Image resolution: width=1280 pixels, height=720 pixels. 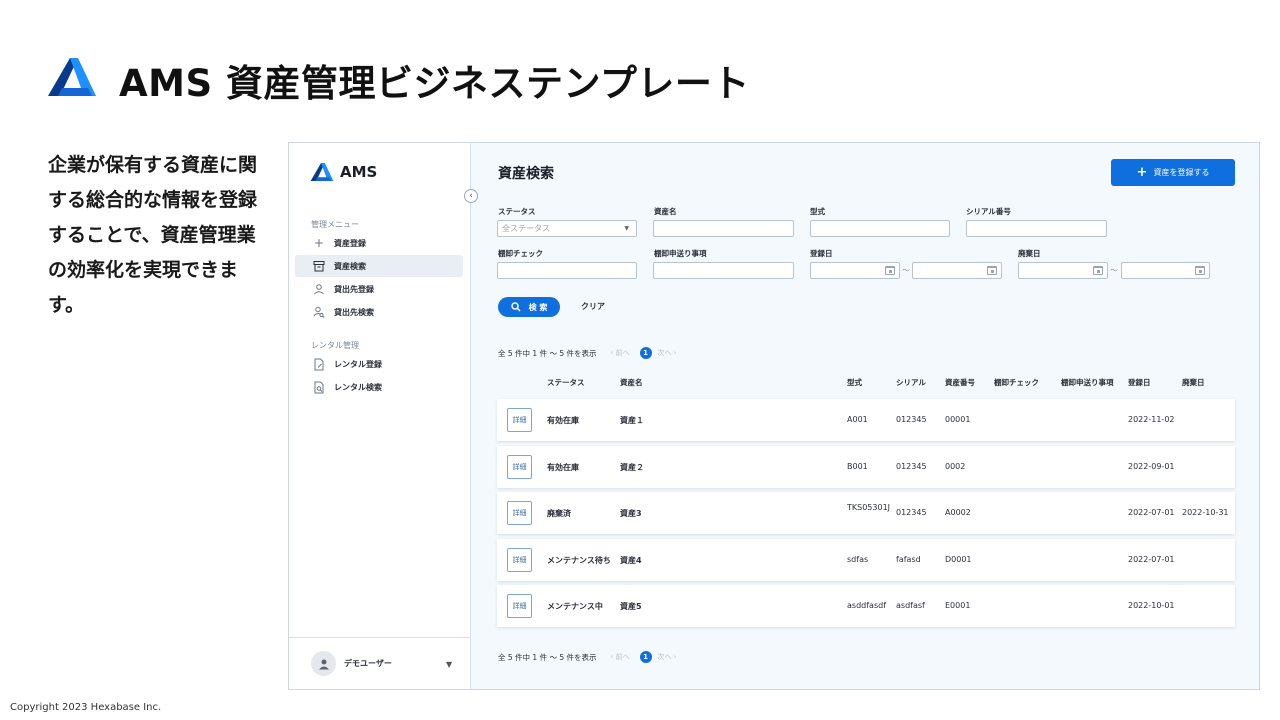 What do you see at coordinates (631, 560) in the screenshot?
I see `cell-name: 資産4` at bounding box center [631, 560].